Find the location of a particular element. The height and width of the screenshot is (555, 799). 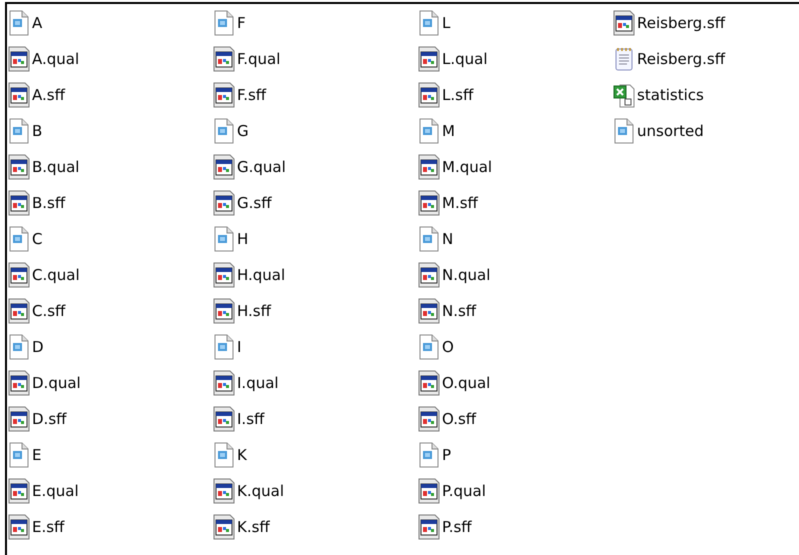

file-name: A.sff is located at coordinates (48, 95).